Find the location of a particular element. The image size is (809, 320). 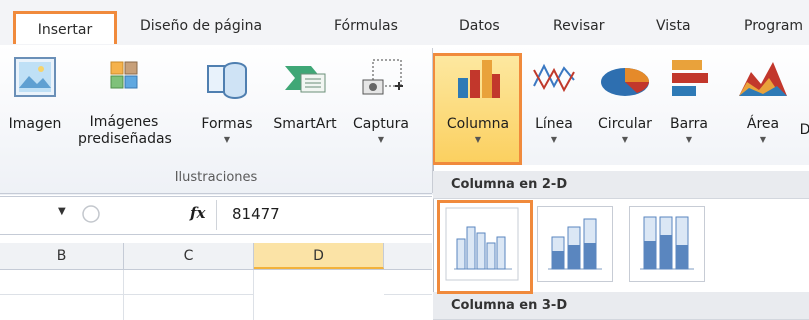

bar-chart-icon is located at coordinates (690, 78).